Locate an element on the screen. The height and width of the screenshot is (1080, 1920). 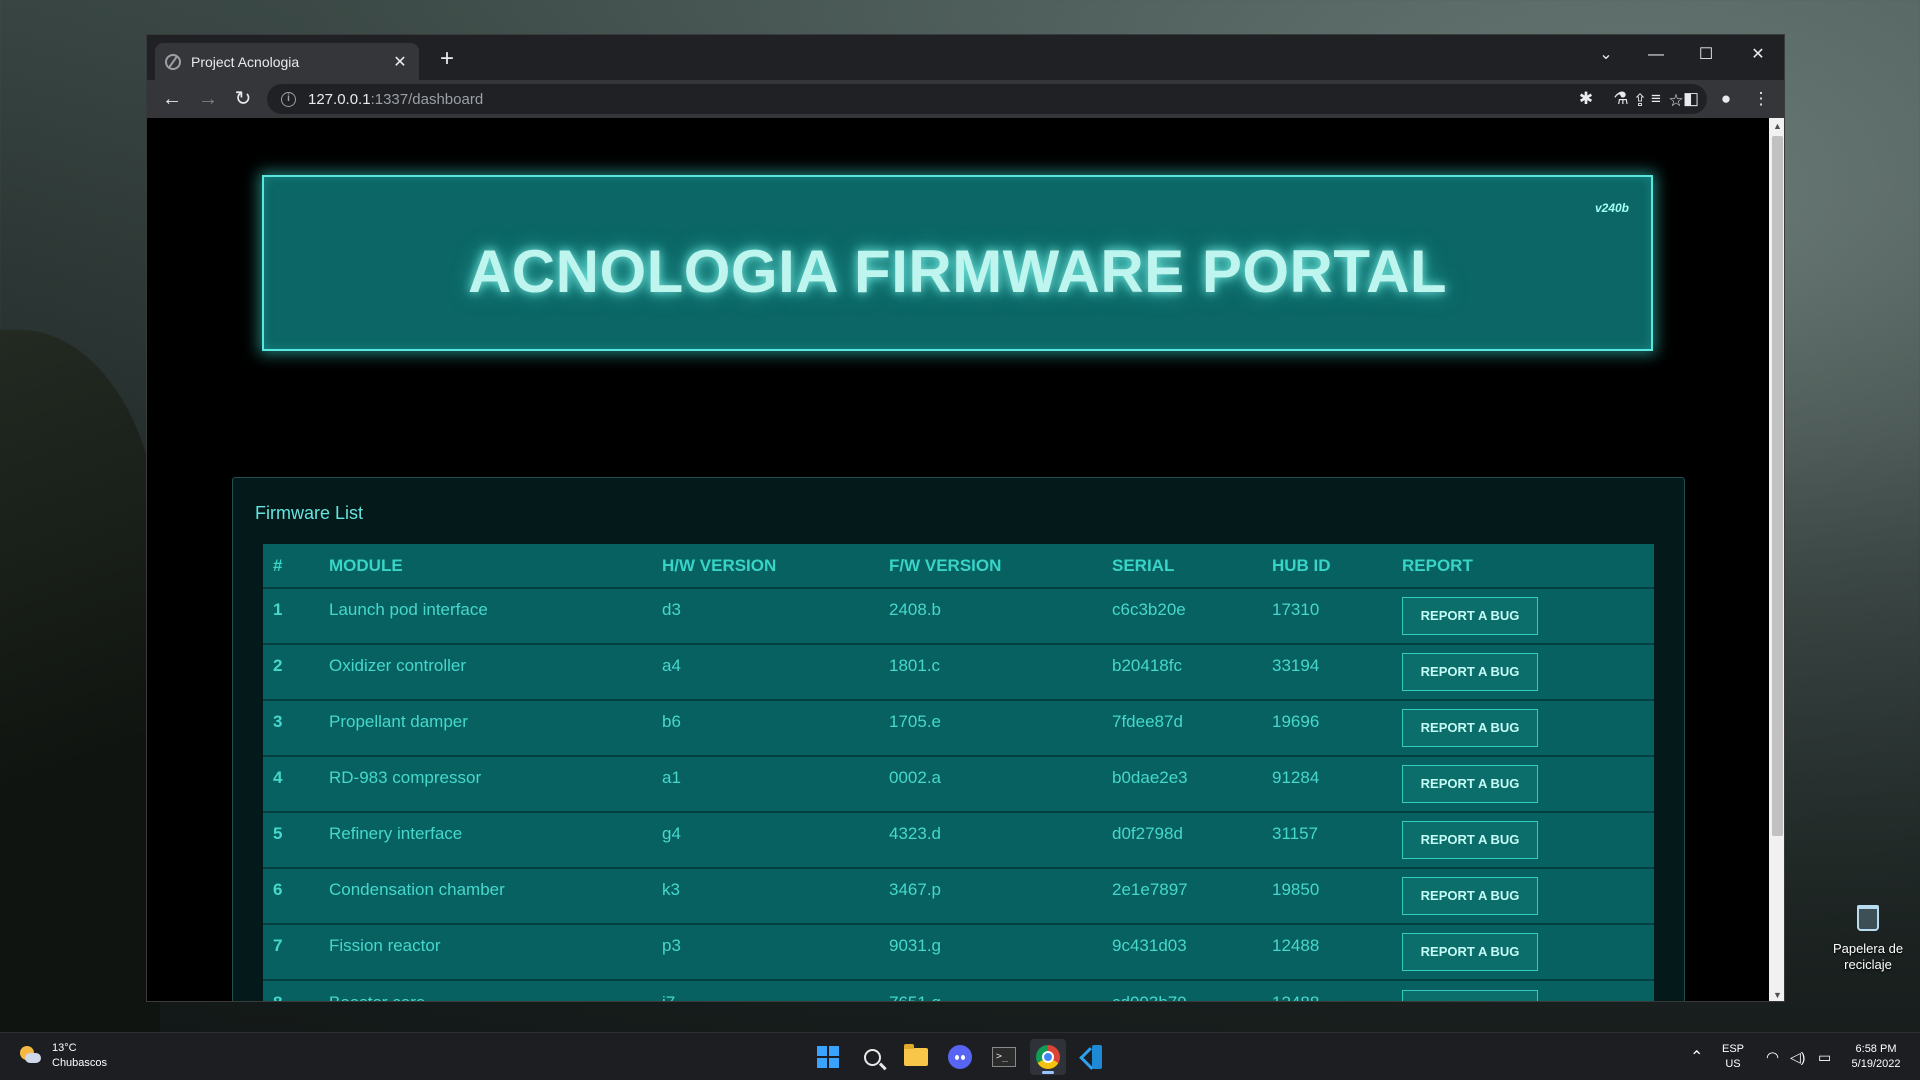
row-hub-id: 19696 is located at coordinates (1296, 721).